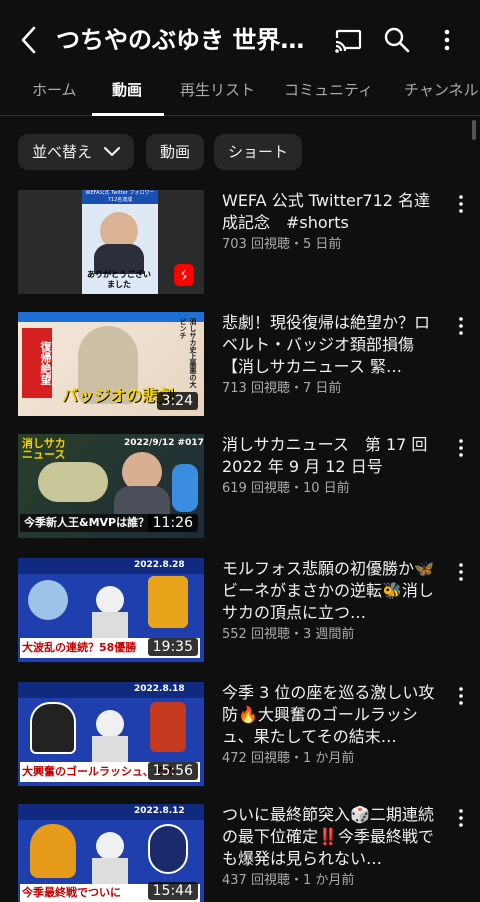 The height and width of the screenshot is (902, 480). What do you see at coordinates (29, 40) in the screenshot?
I see `back-arrow-icon` at bounding box center [29, 40].